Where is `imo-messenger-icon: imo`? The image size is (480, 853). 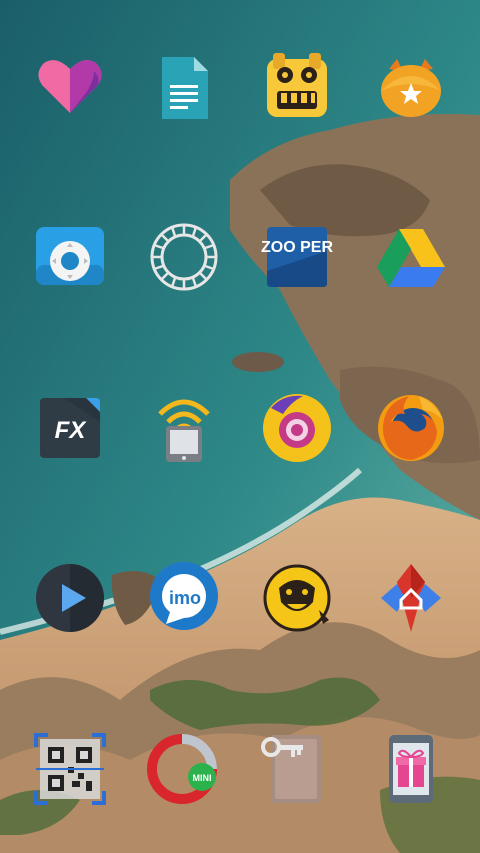
imo-messenger-icon: imo is located at coordinates (184, 598).